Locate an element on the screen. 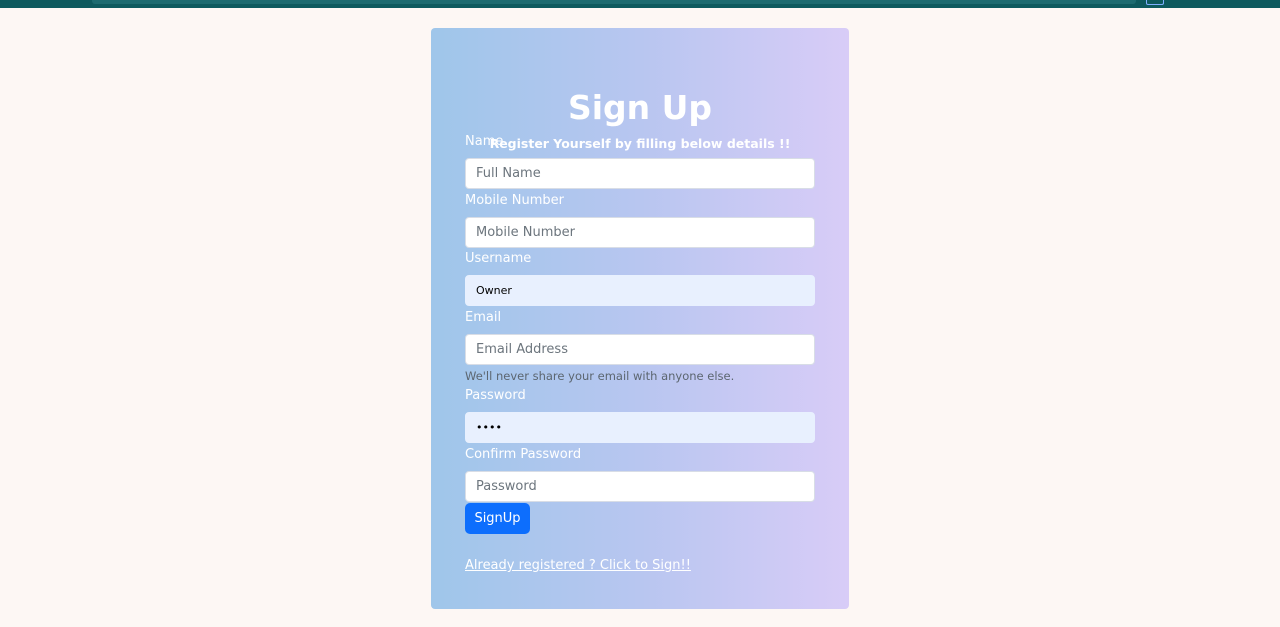 This screenshot has height=627, width=1280. signin-link: Already registered ? Click to Sign!! is located at coordinates (578, 565).